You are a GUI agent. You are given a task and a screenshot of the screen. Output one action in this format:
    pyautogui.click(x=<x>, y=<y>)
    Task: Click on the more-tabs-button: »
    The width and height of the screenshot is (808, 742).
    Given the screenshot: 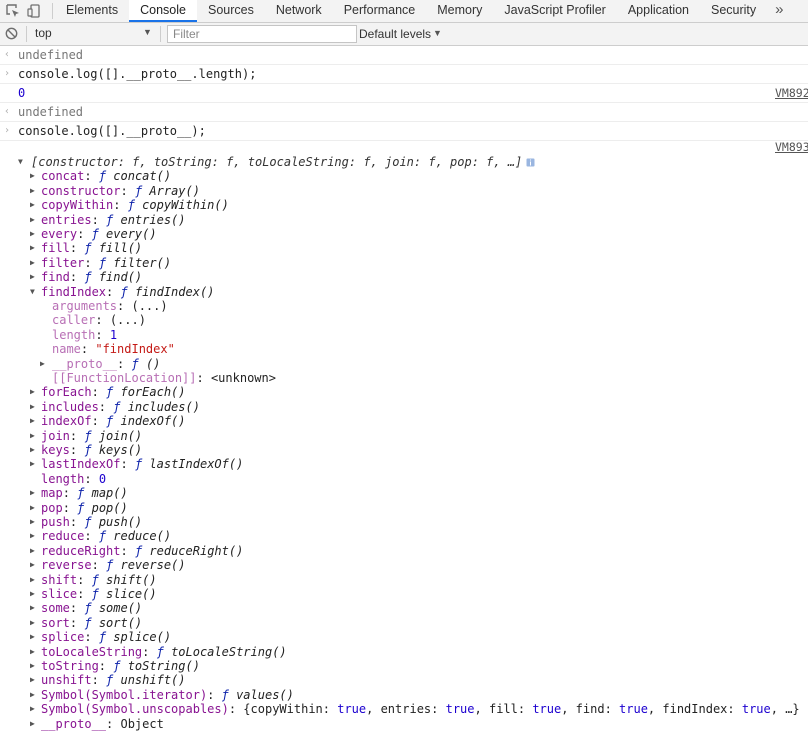 What is the action you would take?
    pyautogui.click(x=779, y=11)
    